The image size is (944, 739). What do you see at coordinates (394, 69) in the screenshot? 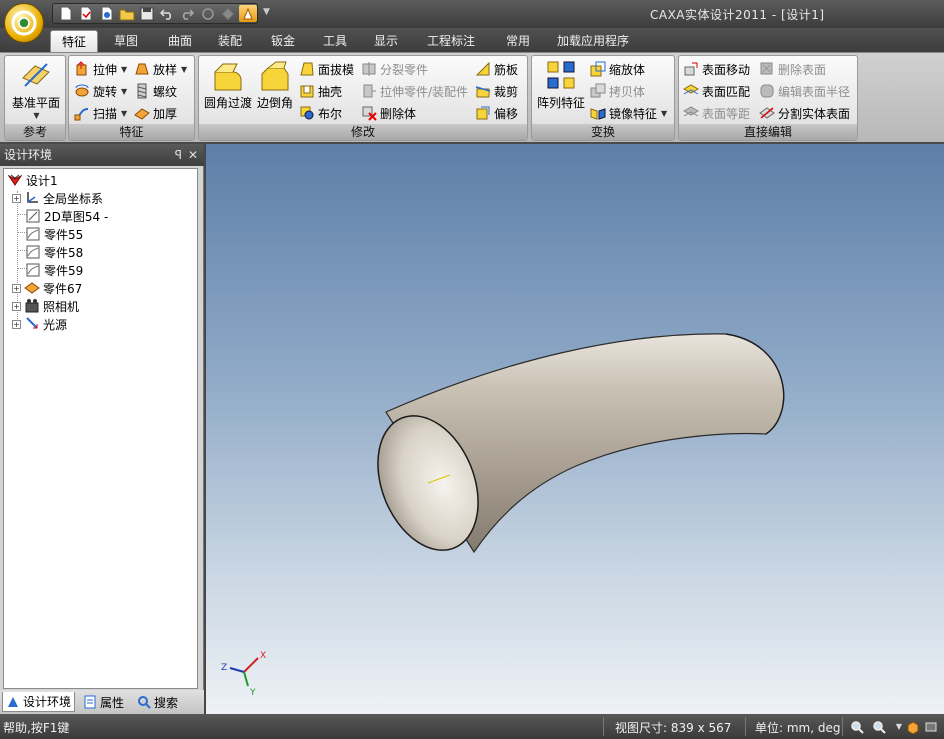
I see `split-part-button: 分裂零件` at bounding box center [394, 69].